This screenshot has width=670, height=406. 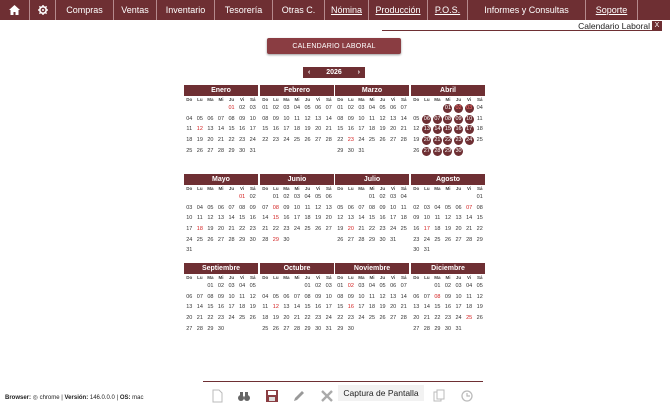 What do you see at coordinates (276, 329) in the screenshot?
I see `day-cell: 26` at bounding box center [276, 329].